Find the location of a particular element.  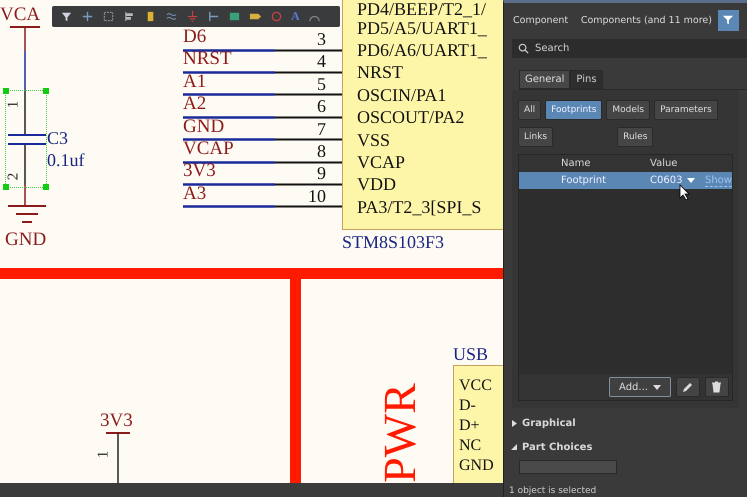

pin-number: 5 is located at coordinates (321, 83).